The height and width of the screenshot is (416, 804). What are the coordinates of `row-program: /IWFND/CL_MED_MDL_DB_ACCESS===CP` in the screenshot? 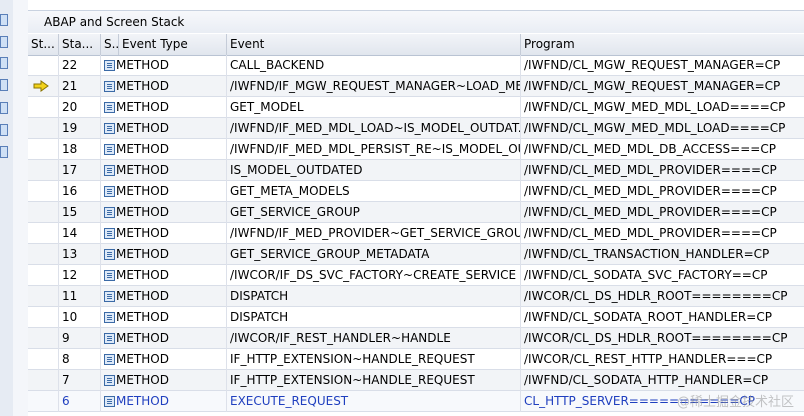 It's located at (662, 149).